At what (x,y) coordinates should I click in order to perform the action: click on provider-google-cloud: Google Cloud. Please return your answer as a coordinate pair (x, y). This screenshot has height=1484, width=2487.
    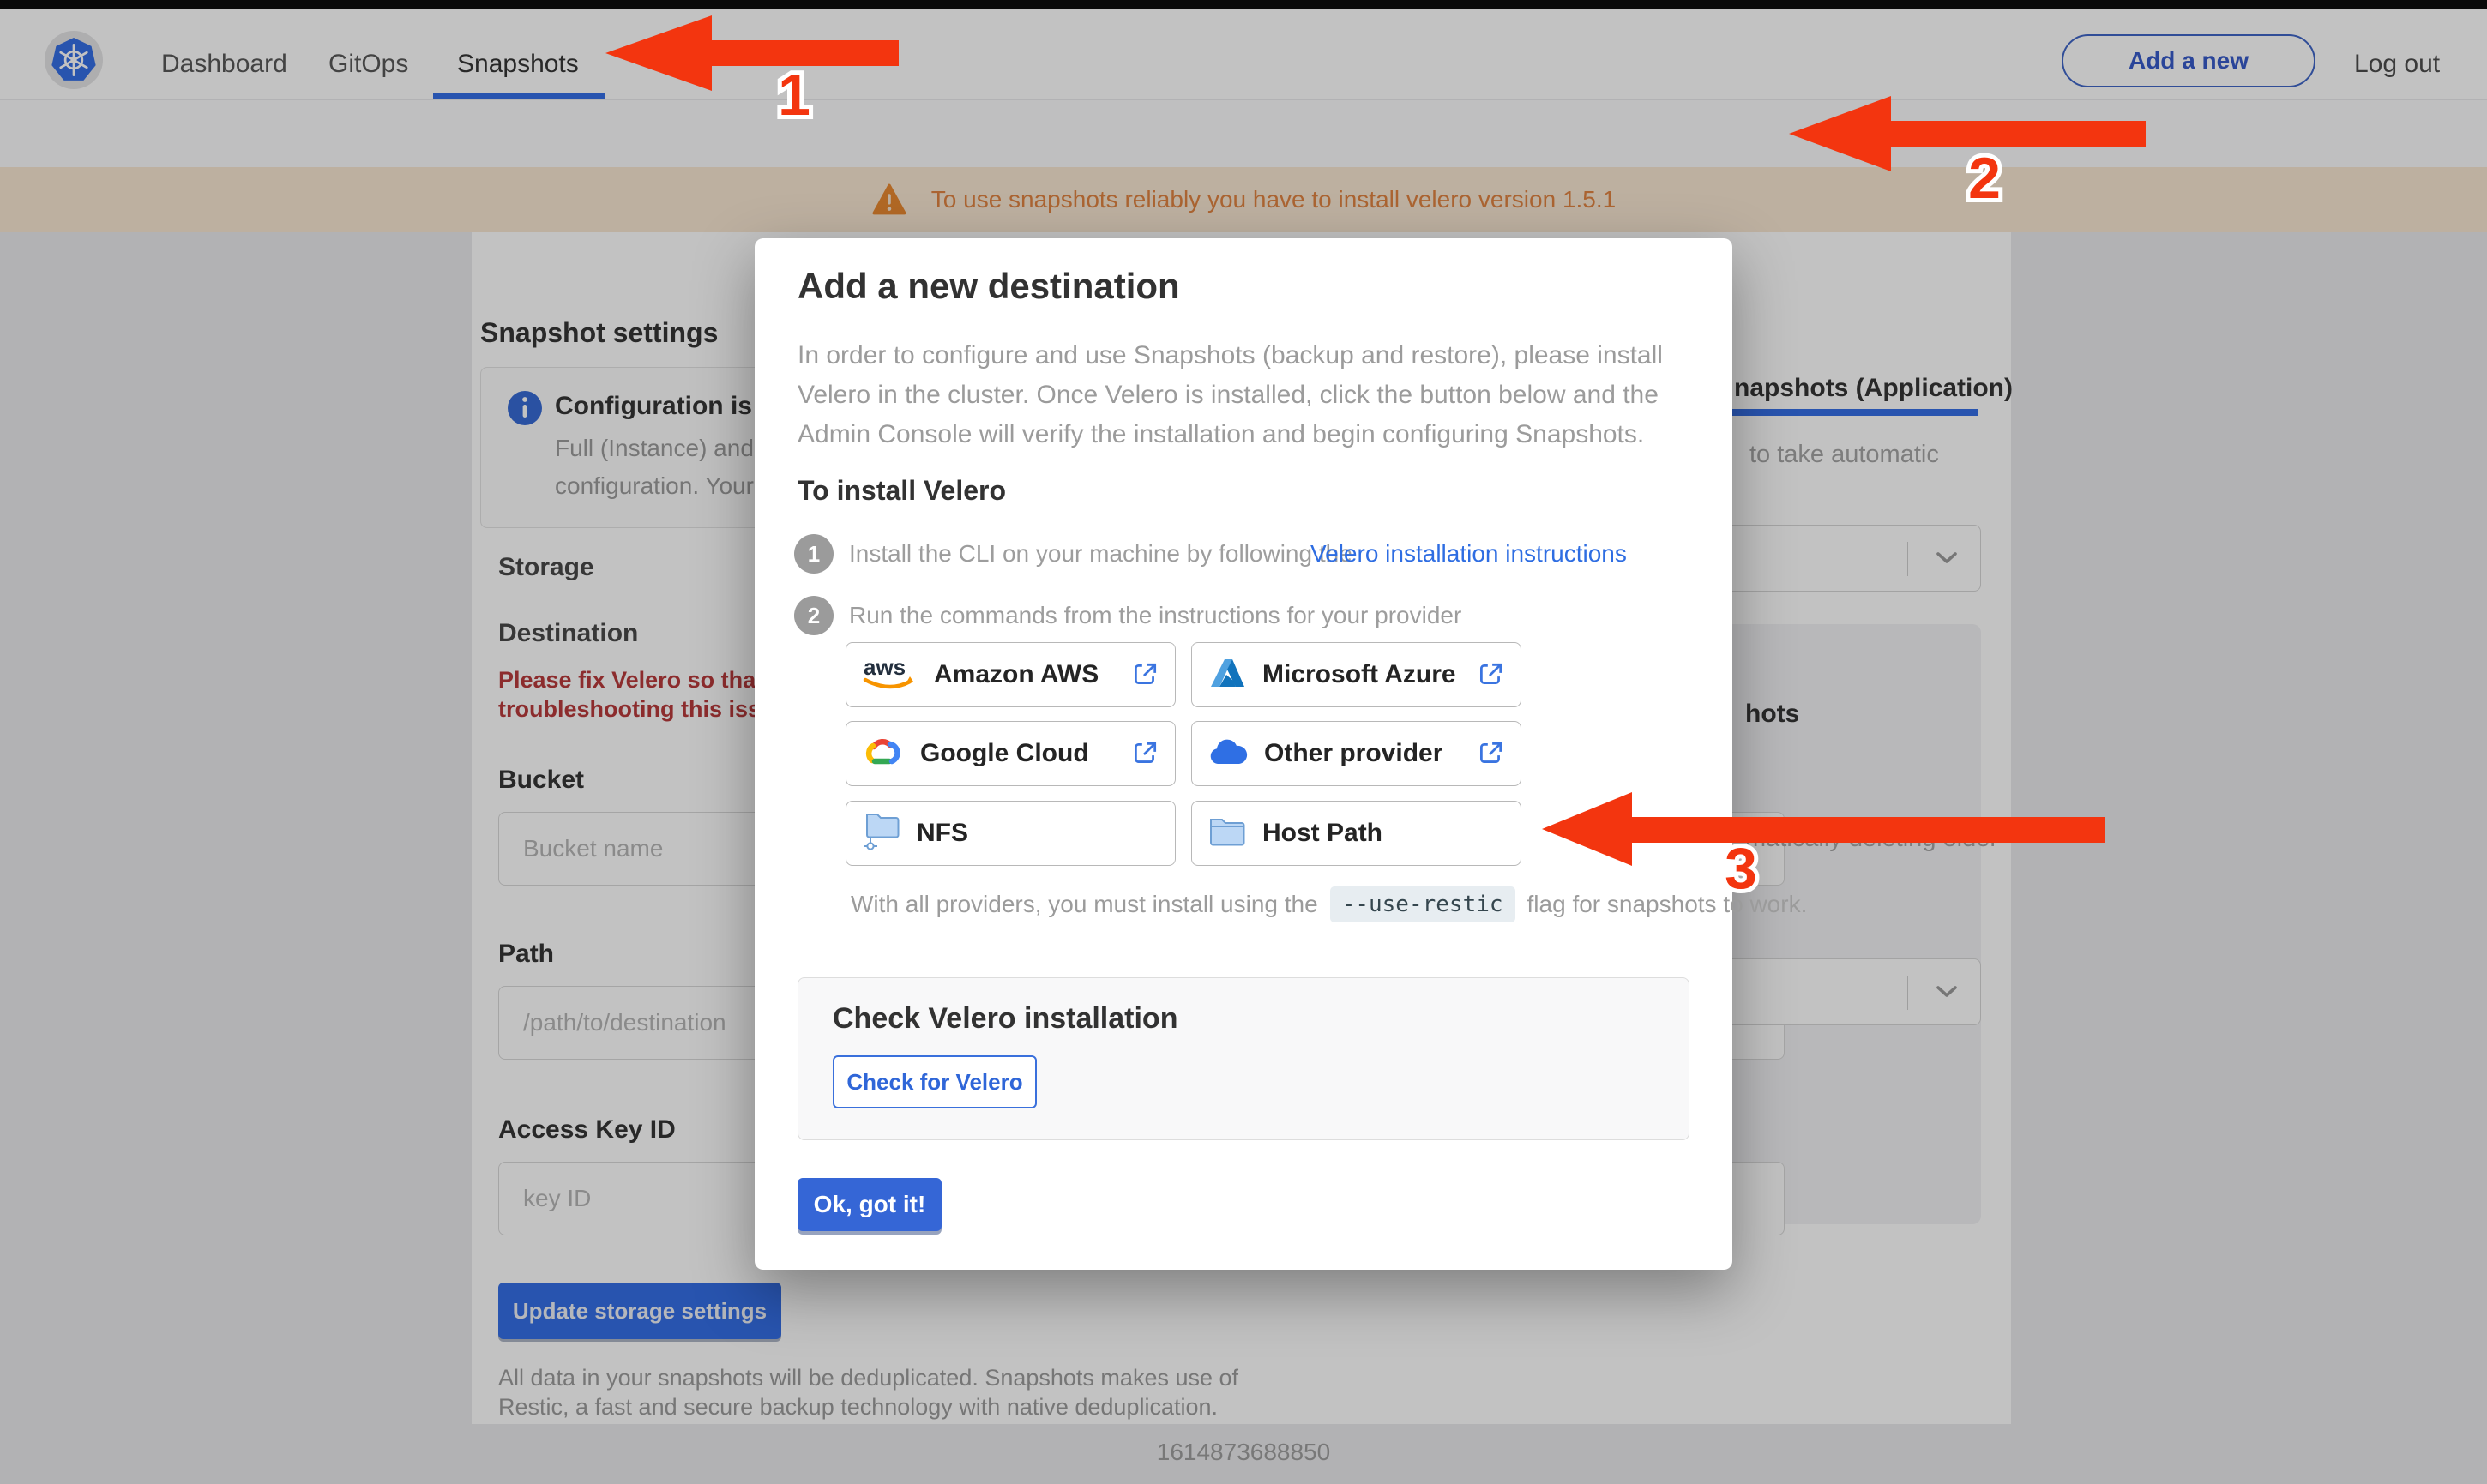
    Looking at the image, I should click on (1011, 753).